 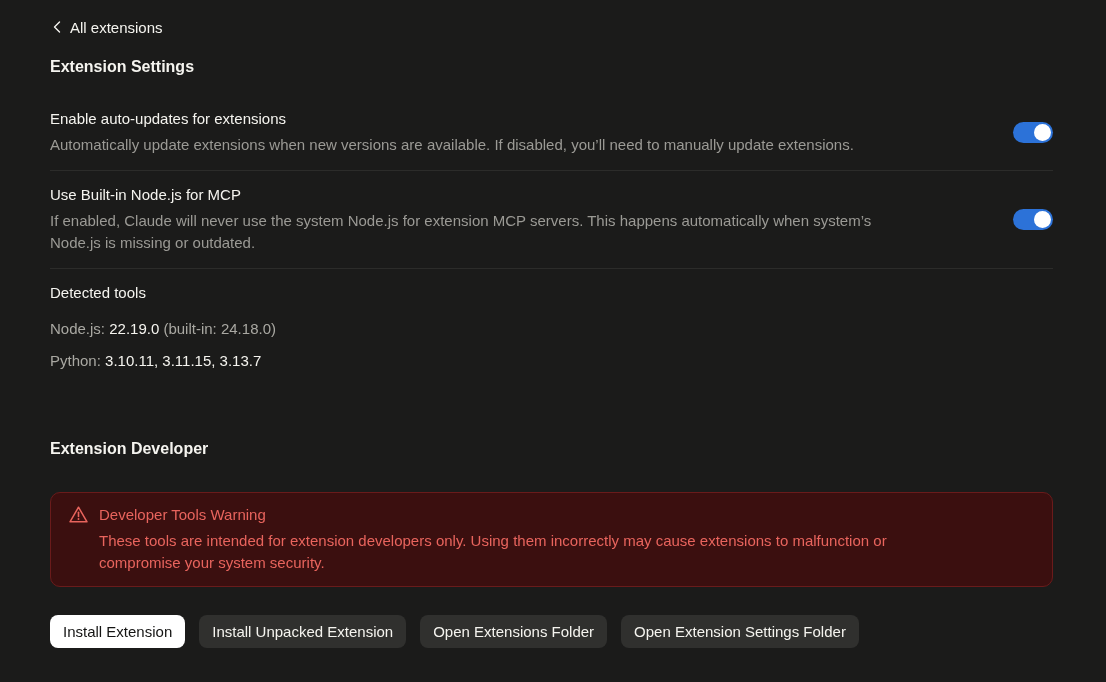 I want to click on setting-title: Use Built-in Node.js for MCP, so click(x=146, y=195).